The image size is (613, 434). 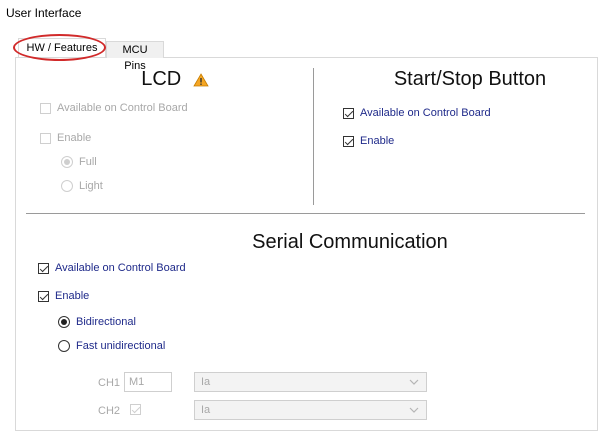 What do you see at coordinates (43, 268) in the screenshot?
I see `serial-available-checkbox` at bounding box center [43, 268].